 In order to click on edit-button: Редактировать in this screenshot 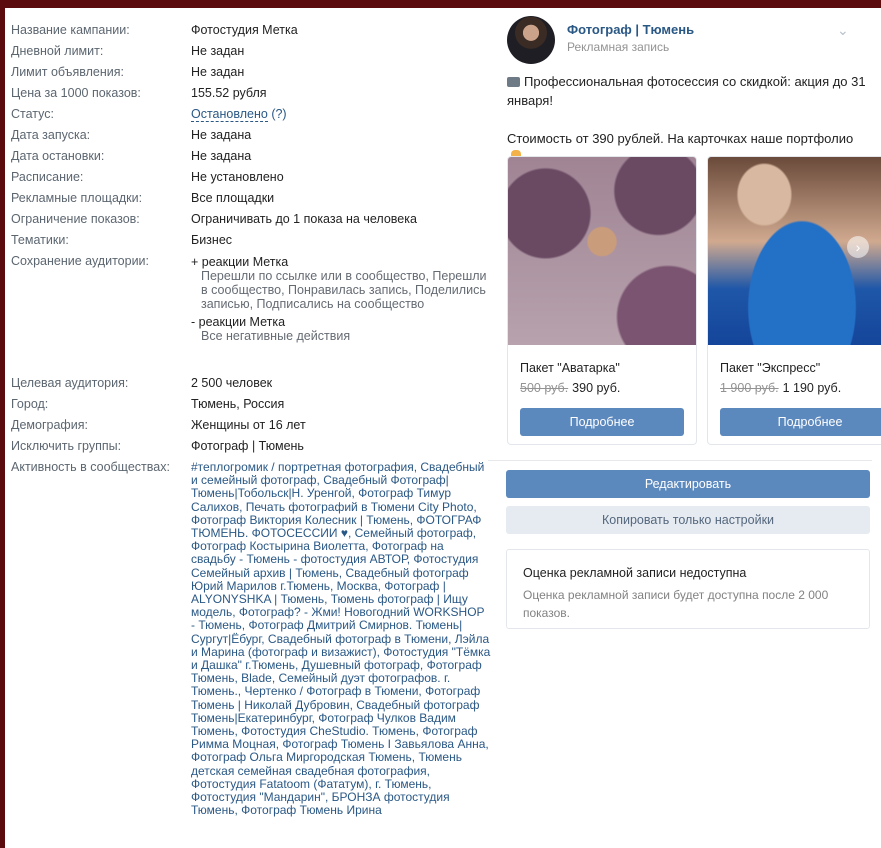, I will do `click(688, 484)`.